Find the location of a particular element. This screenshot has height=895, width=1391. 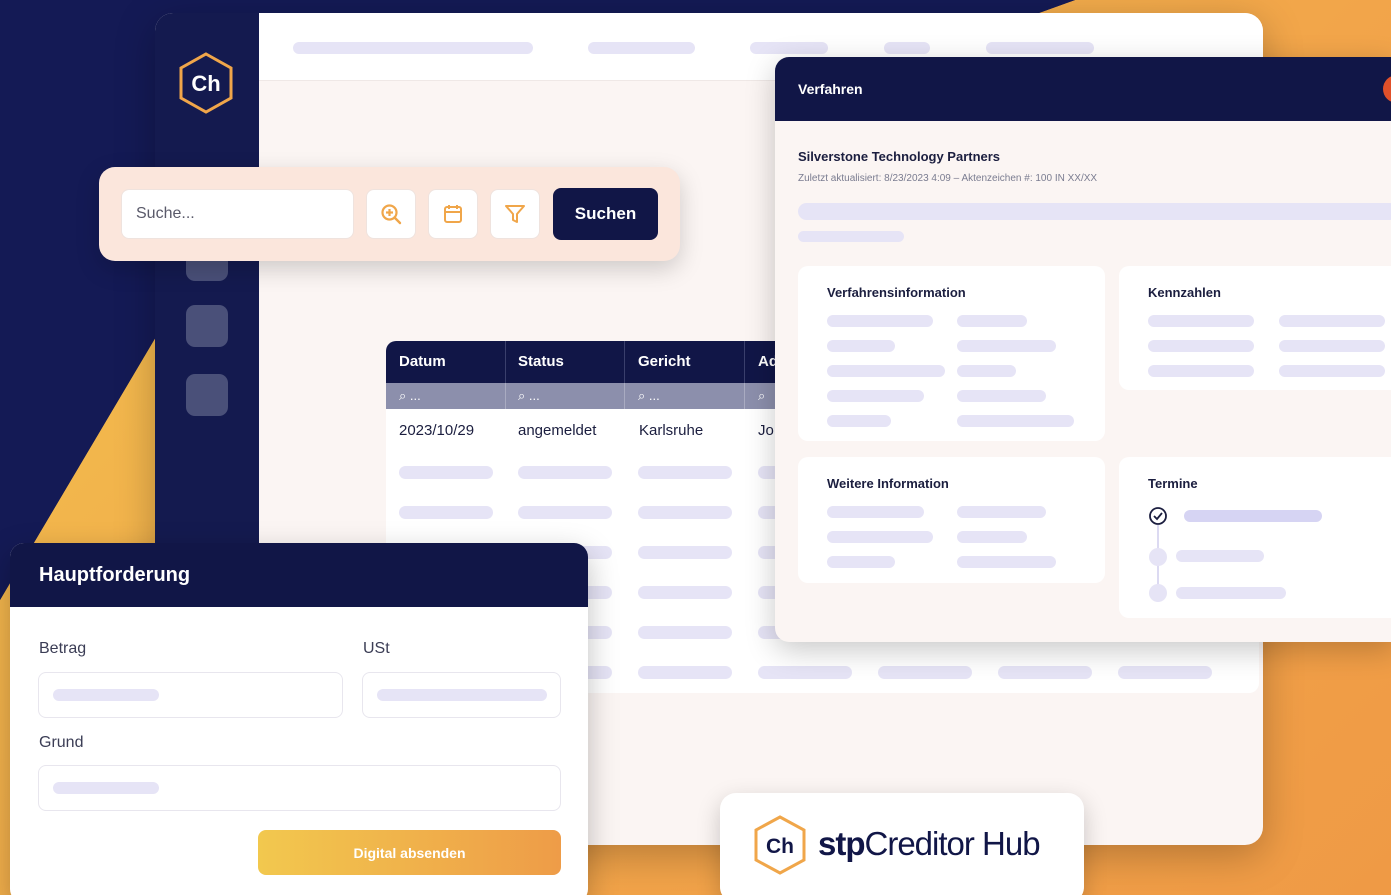

check-circle-icon is located at coordinates (1158, 516).